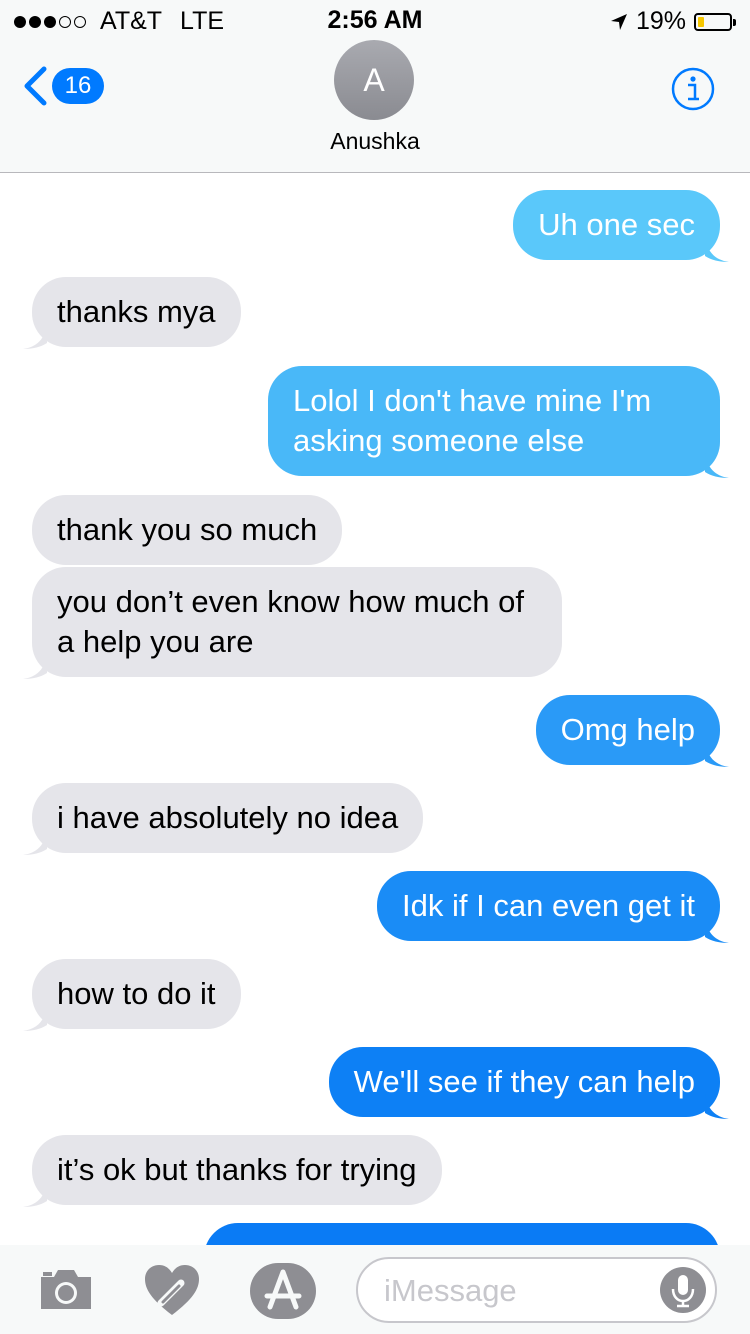 Image resolution: width=750 pixels, height=1334 pixels. I want to click on message-text: Uh one sec, so click(616, 224).